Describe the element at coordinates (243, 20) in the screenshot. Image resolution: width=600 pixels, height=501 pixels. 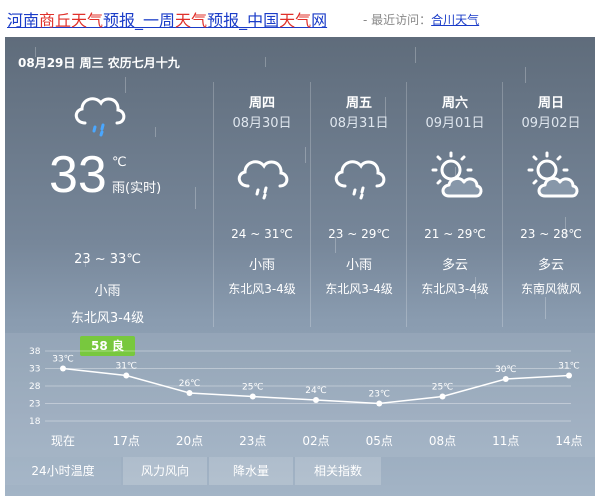
I see `title-part: 预报_中国` at that location.